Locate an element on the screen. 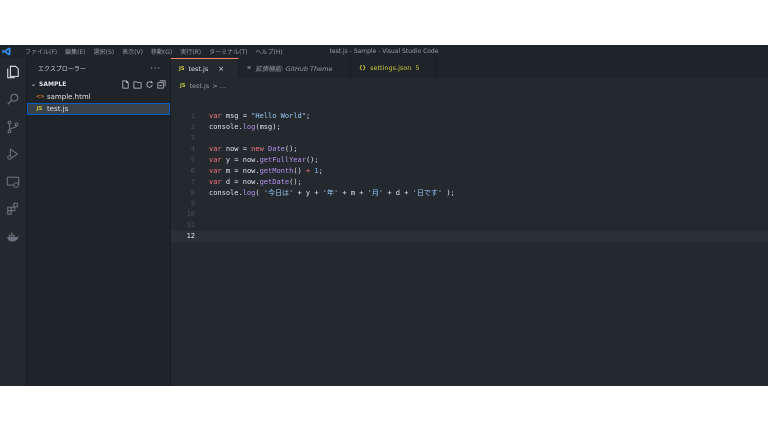 This screenshot has width=768, height=432. menu-terminal: ターミナル(T) is located at coordinates (228, 51).